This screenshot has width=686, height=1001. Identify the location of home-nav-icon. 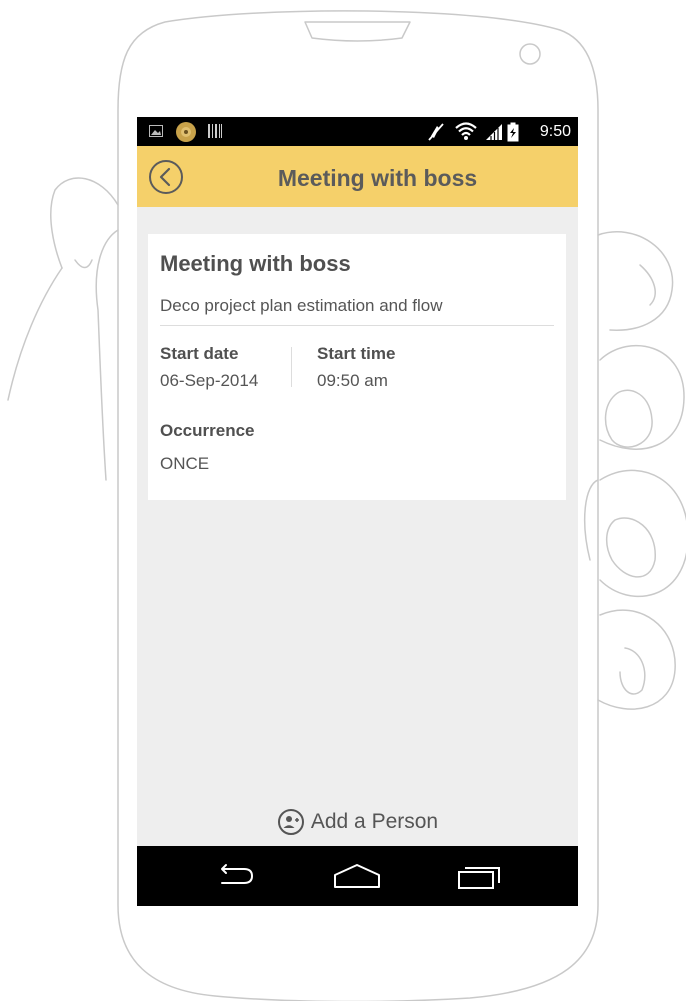
(357, 877).